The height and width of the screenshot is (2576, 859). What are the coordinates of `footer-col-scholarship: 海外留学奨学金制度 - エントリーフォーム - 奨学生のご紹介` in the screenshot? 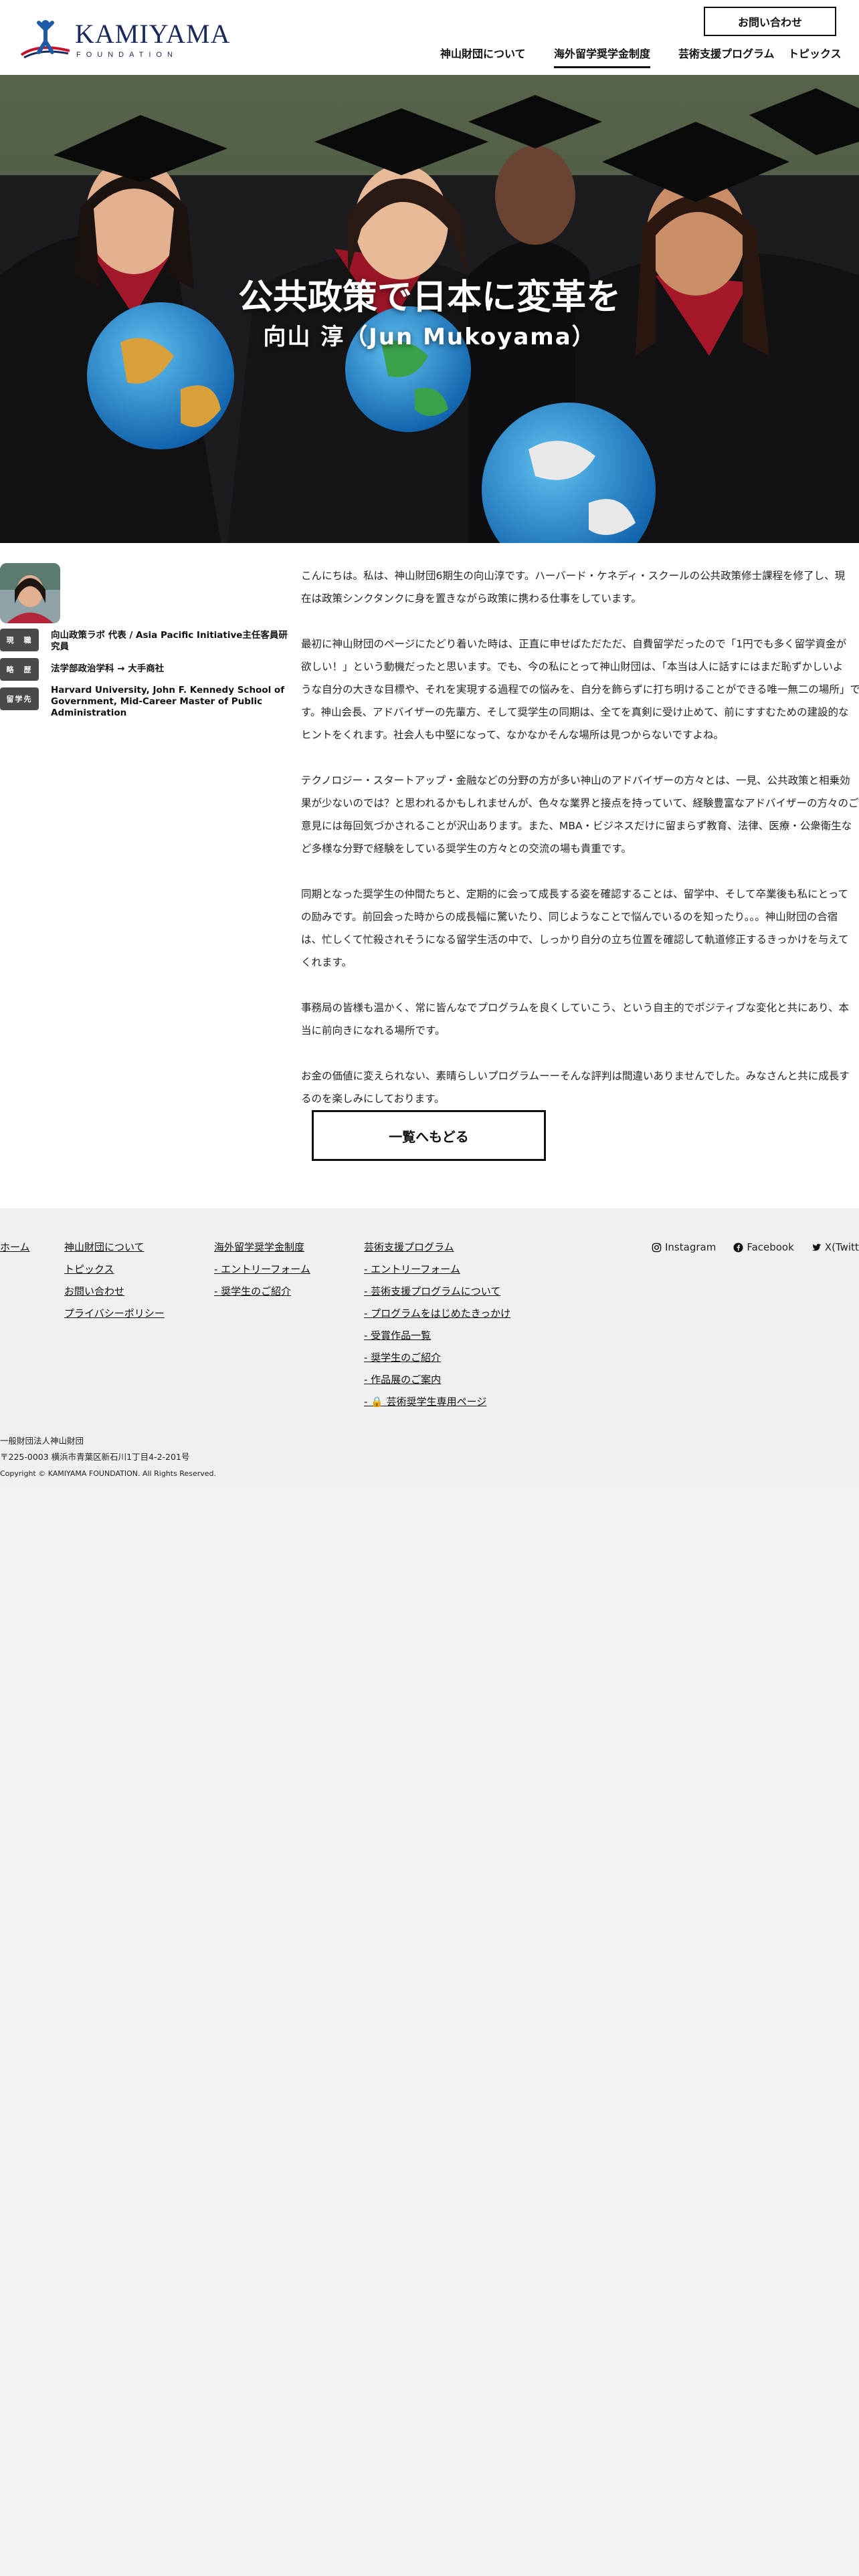 It's located at (262, 1270).